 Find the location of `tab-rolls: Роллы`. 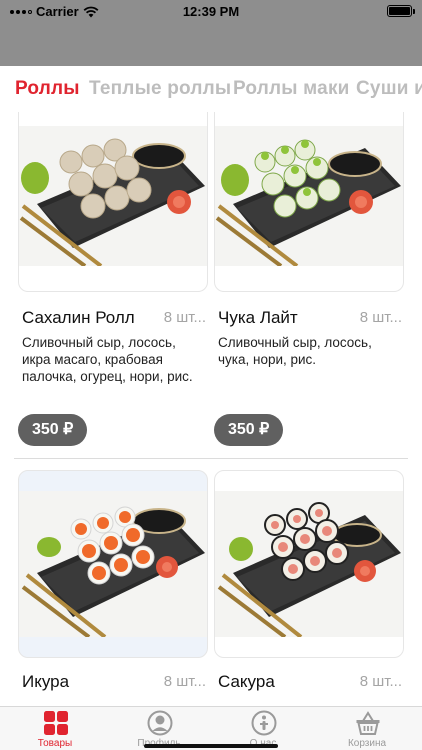

tab-rolls: Роллы is located at coordinates (47, 89).